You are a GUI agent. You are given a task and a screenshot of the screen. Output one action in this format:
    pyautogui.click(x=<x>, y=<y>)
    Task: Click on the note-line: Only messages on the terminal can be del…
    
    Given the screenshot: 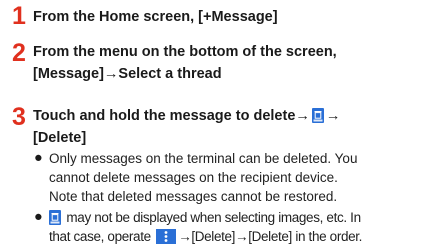 What is the action you would take?
    pyautogui.click(x=203, y=158)
    